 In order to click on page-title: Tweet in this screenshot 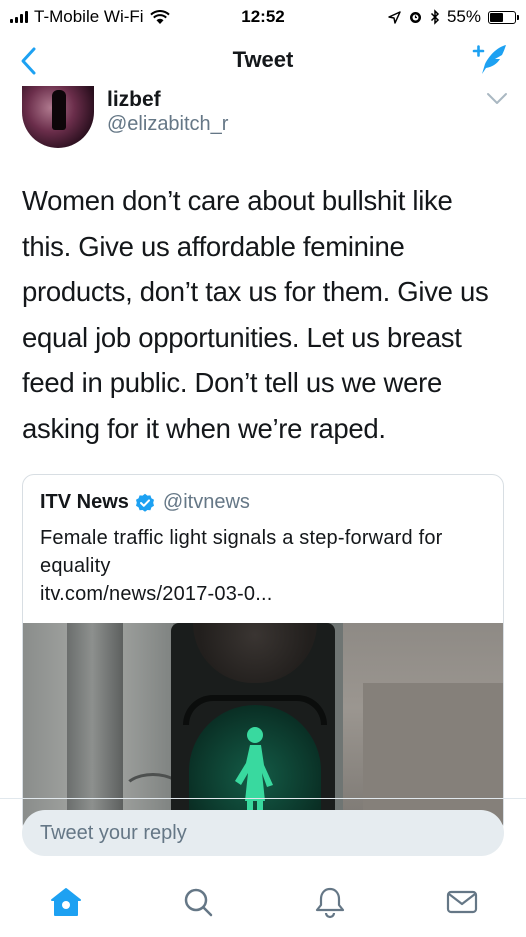, I will do `click(263, 59)`.